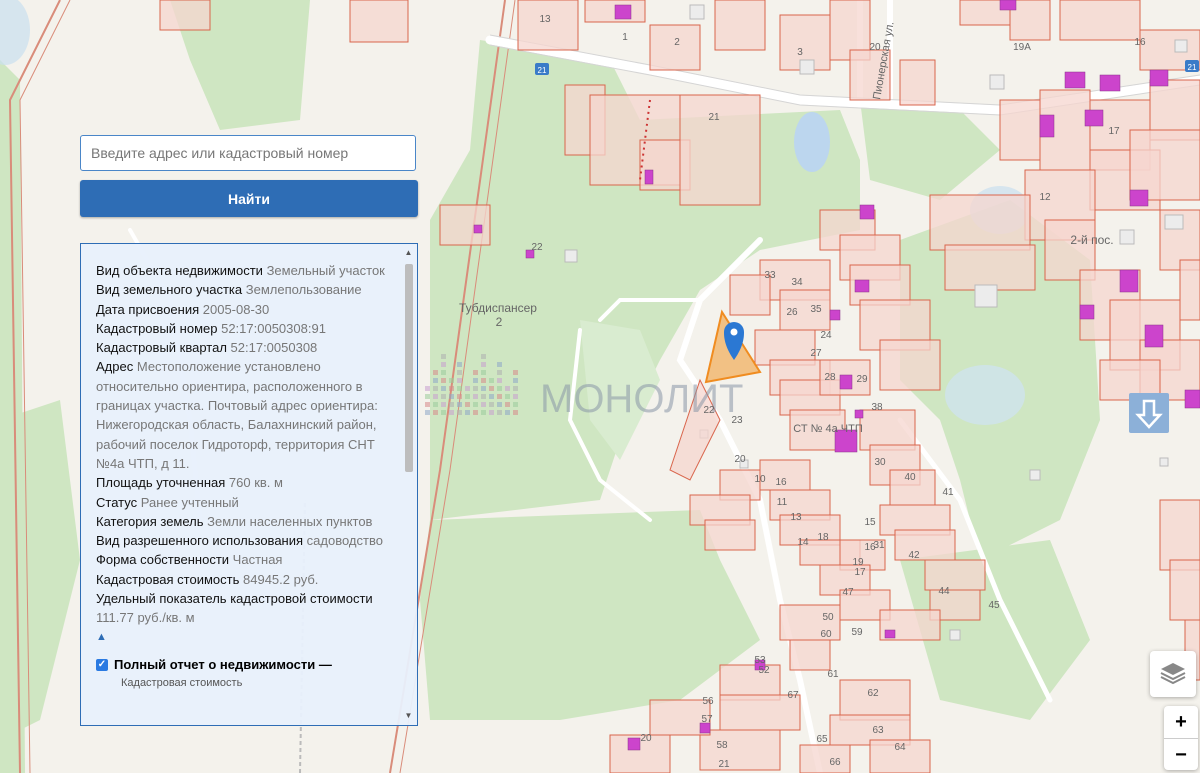  Describe the element at coordinates (708, 701) in the screenshot. I see `map-label: 56` at that location.